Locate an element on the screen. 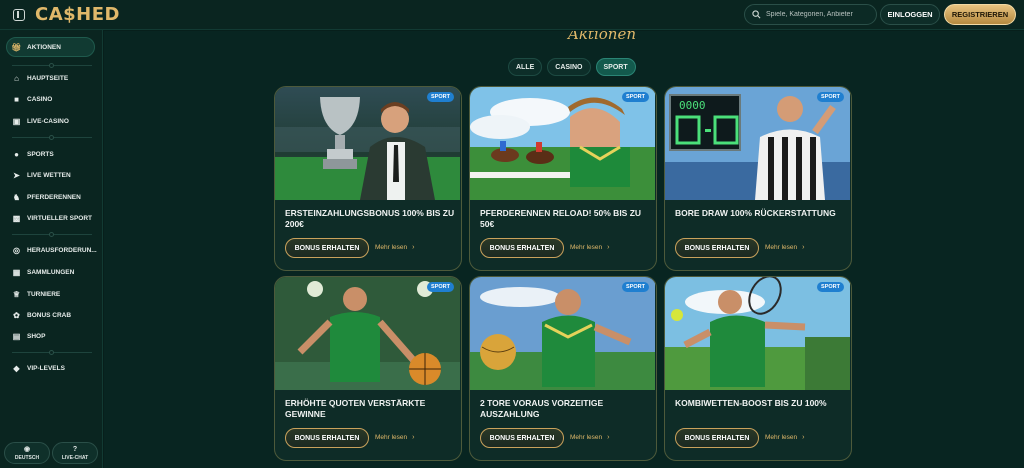  search-icon is located at coordinates (756, 14).